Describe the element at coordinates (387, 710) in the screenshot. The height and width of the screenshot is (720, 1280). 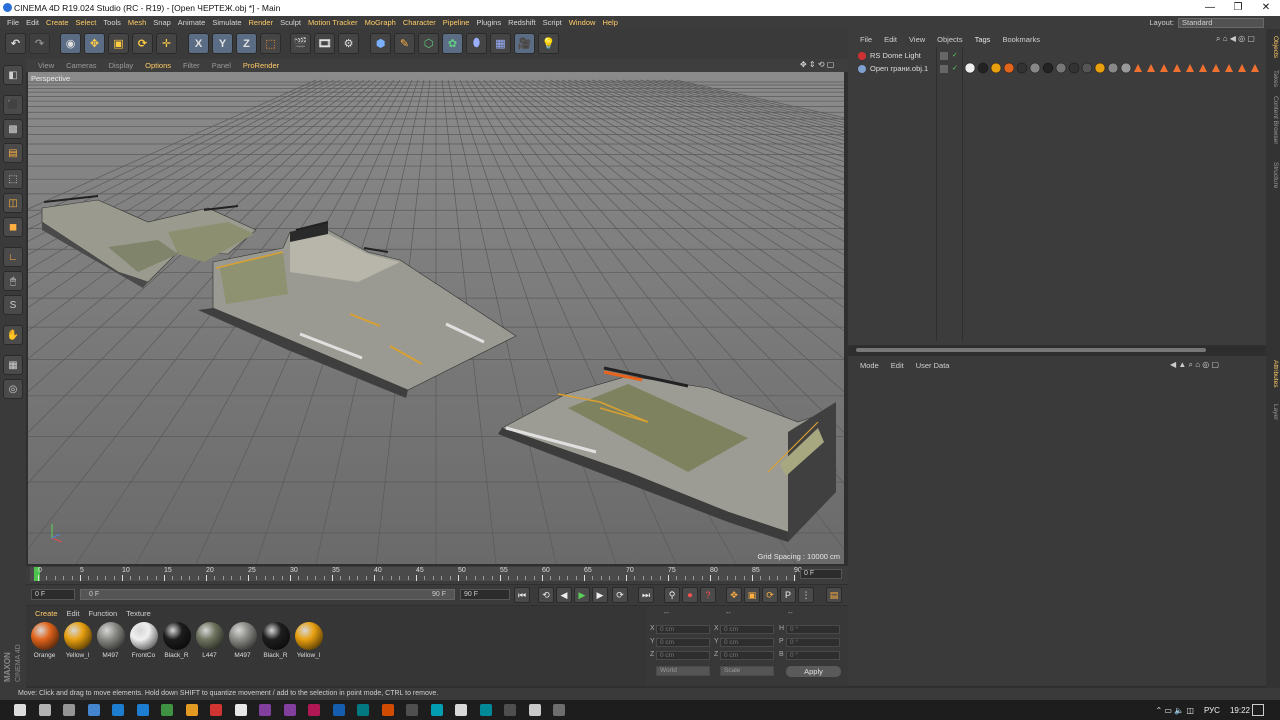
I see `illustrator-icon` at that location.